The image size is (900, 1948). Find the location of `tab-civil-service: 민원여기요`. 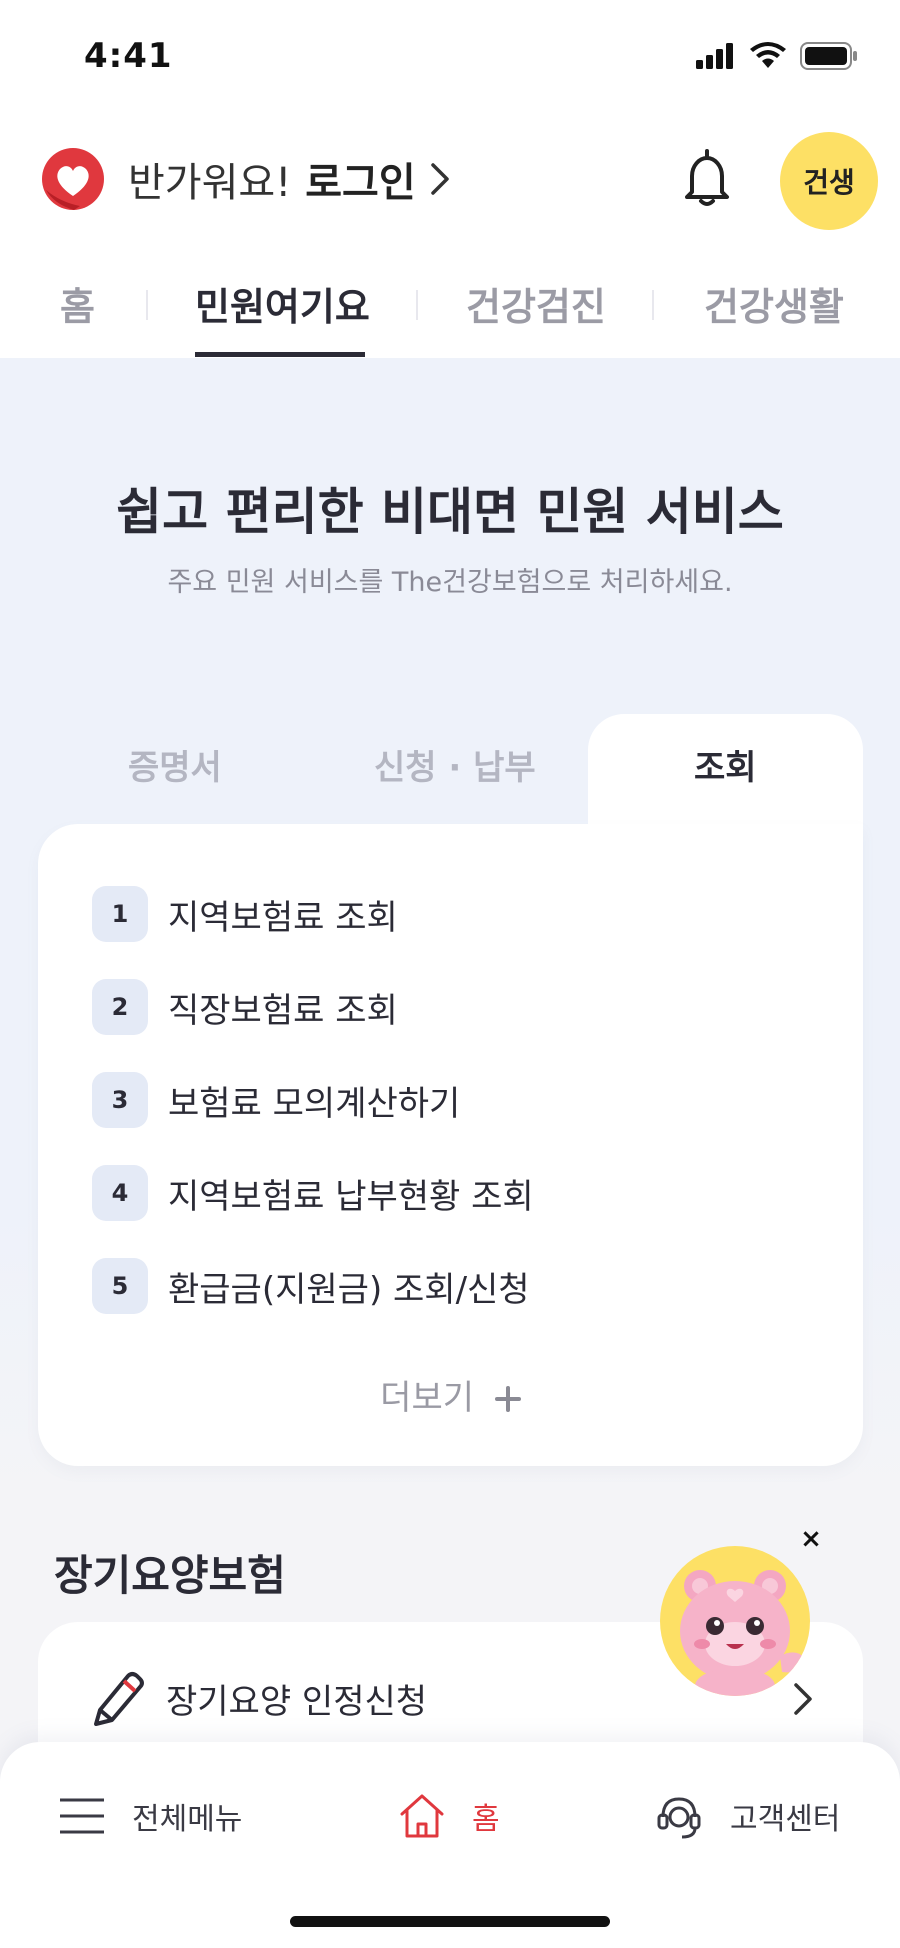

tab-civil-service: 민원여기요 is located at coordinates (282, 303).